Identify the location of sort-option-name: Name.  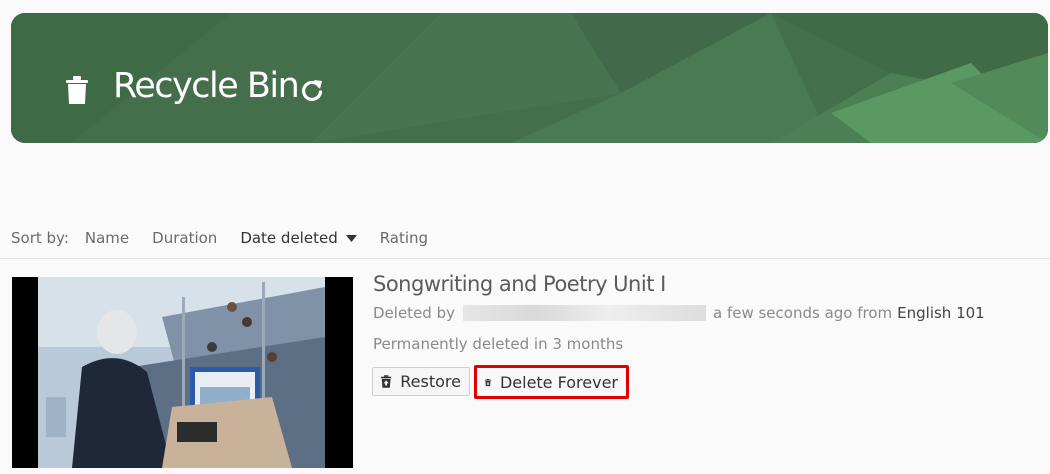
(107, 238).